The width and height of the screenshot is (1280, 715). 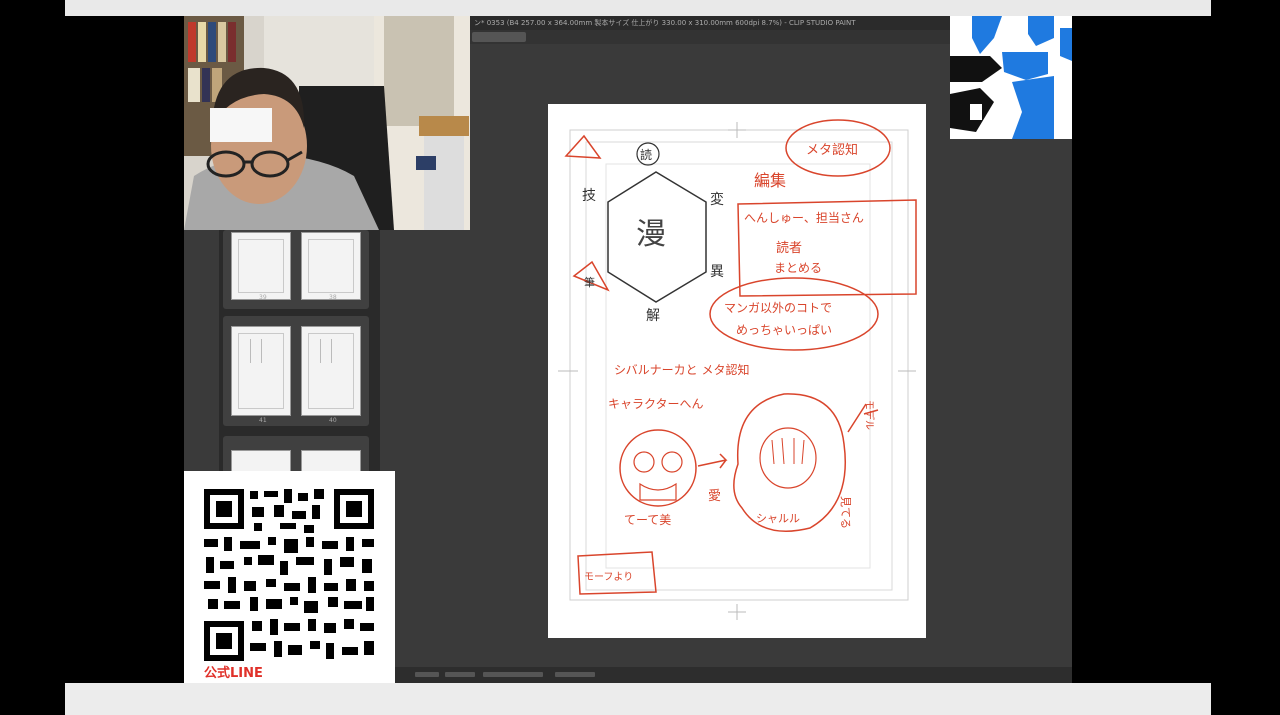 I want to click on hex-left-bottom-char: 筆, so click(x=589, y=282).